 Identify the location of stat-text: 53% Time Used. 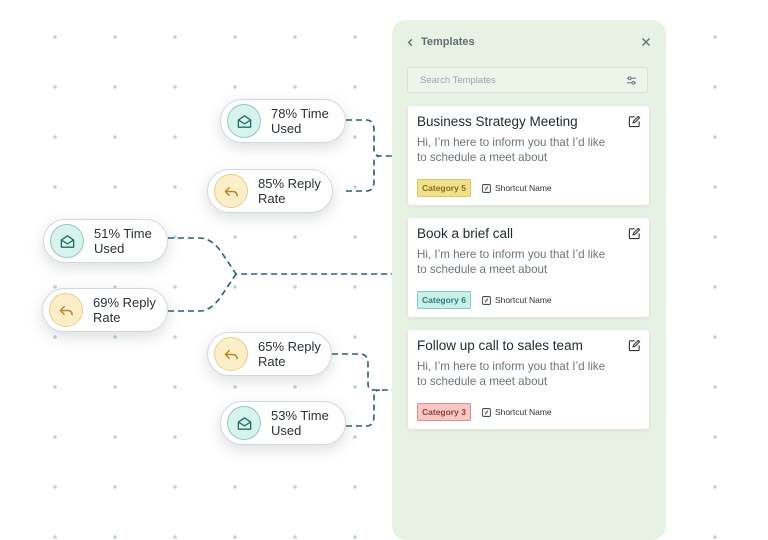
(300, 423).